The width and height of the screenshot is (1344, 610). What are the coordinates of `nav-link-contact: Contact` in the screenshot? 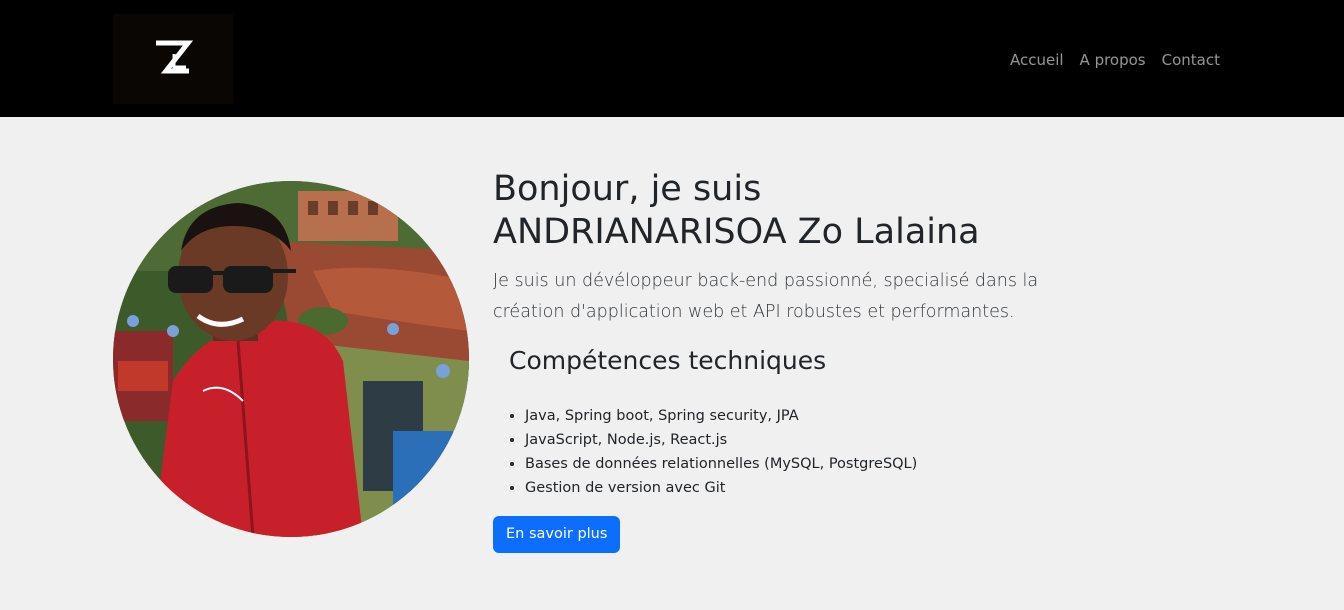 It's located at (1191, 60).